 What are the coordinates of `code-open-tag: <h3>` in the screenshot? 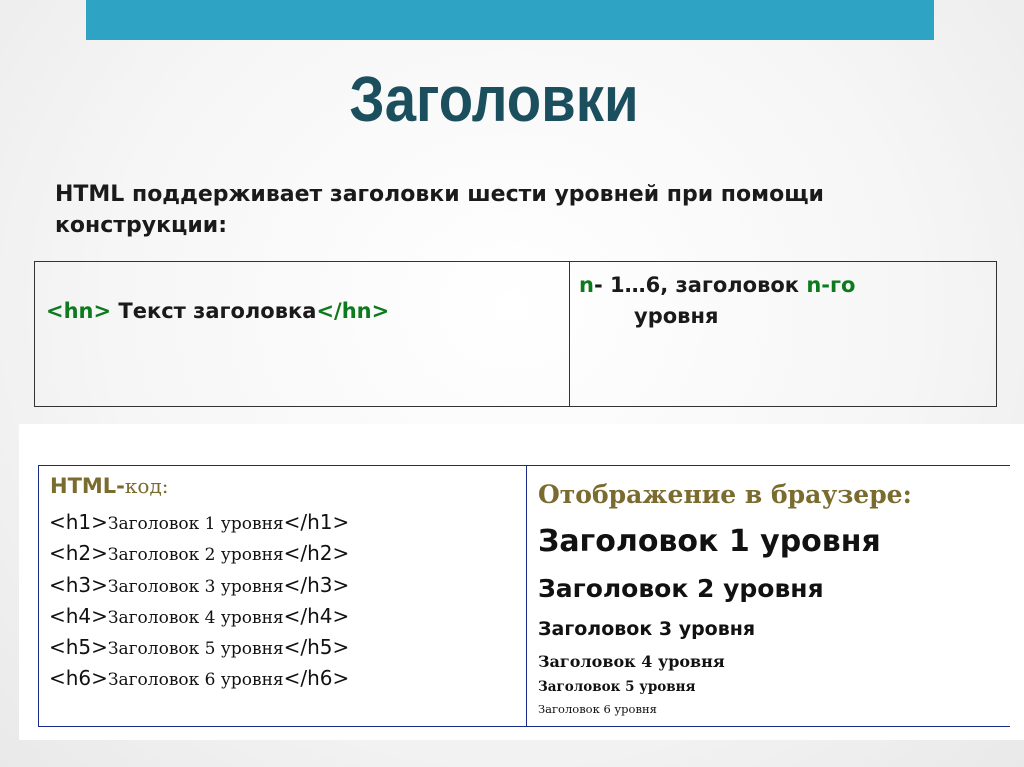 It's located at (78, 584).